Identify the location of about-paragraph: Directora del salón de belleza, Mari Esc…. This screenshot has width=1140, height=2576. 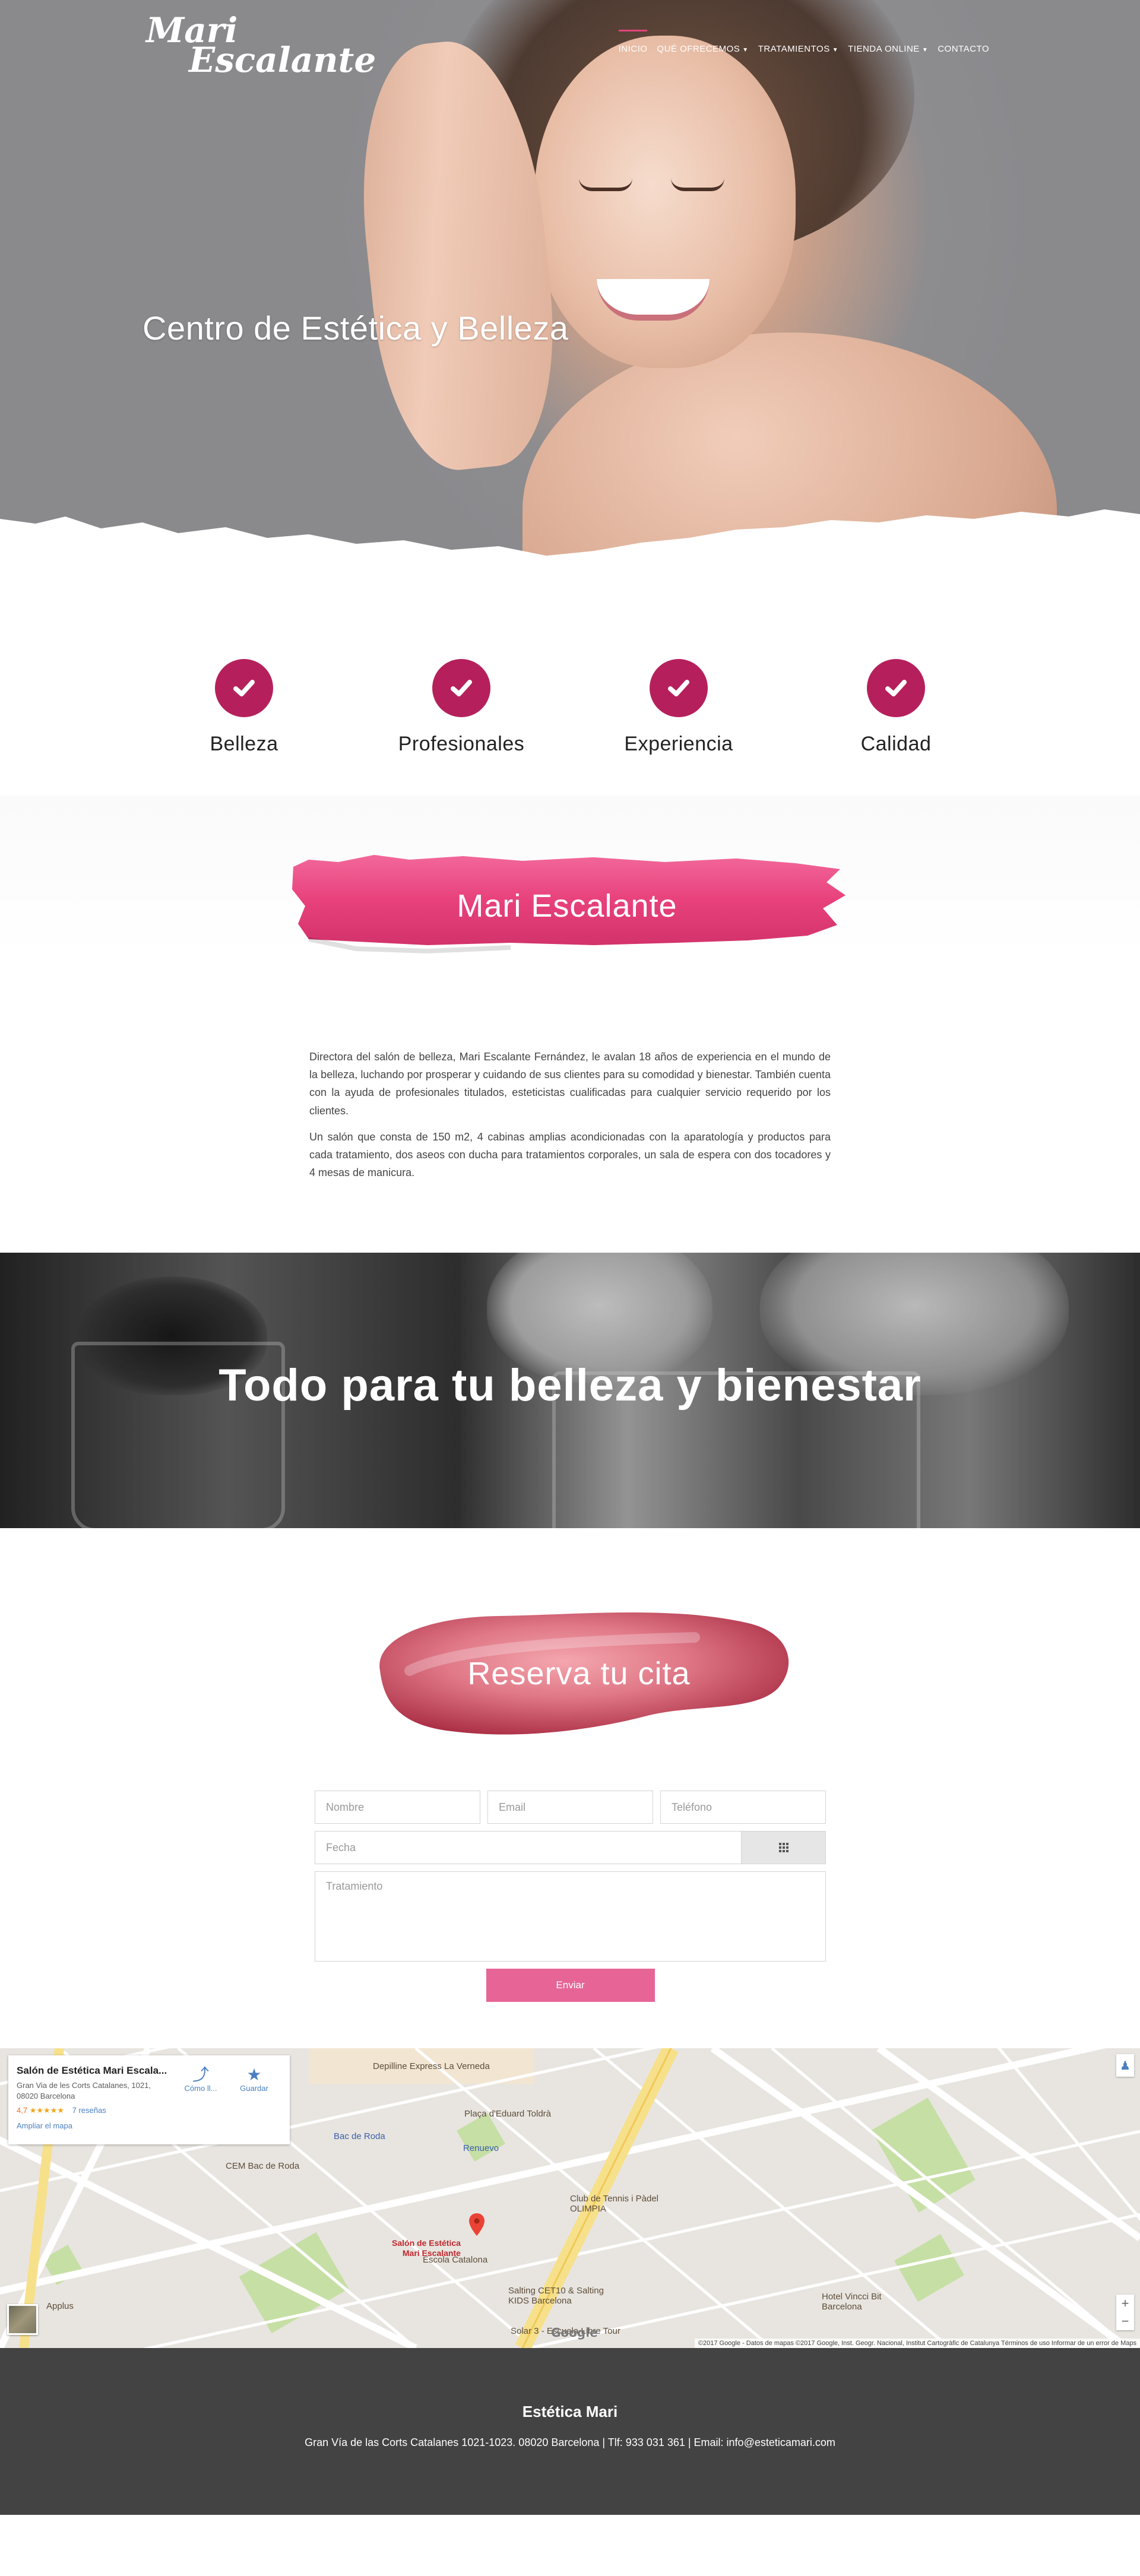
(570, 1084).